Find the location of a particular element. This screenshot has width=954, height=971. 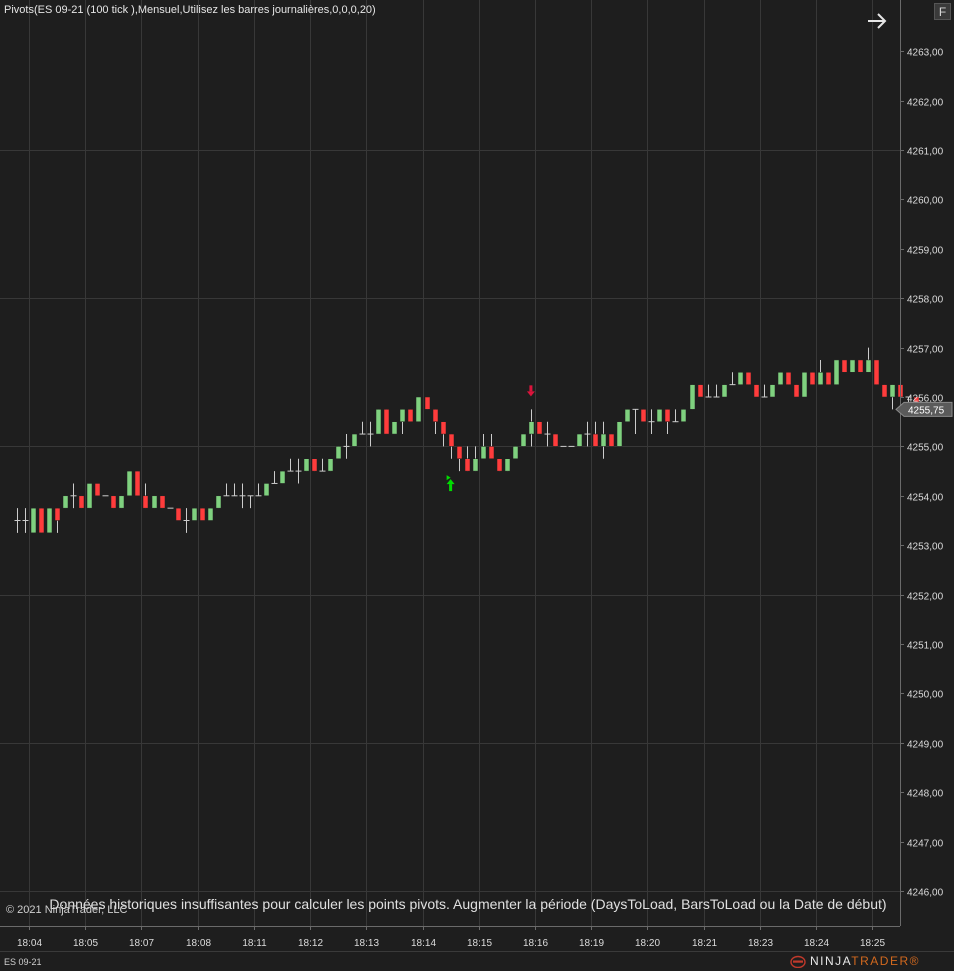

y-tick-label: 4261,00 is located at coordinates (925, 152).